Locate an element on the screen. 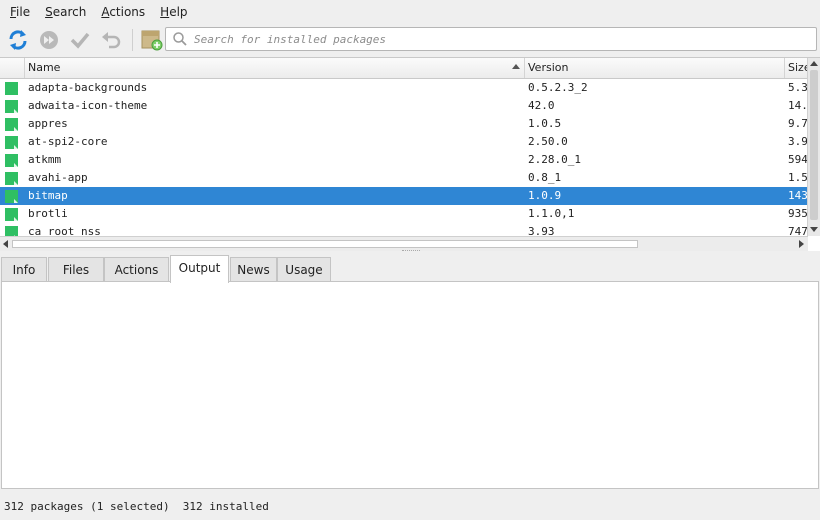  package-version: 1.0.9 is located at coordinates (545, 195).